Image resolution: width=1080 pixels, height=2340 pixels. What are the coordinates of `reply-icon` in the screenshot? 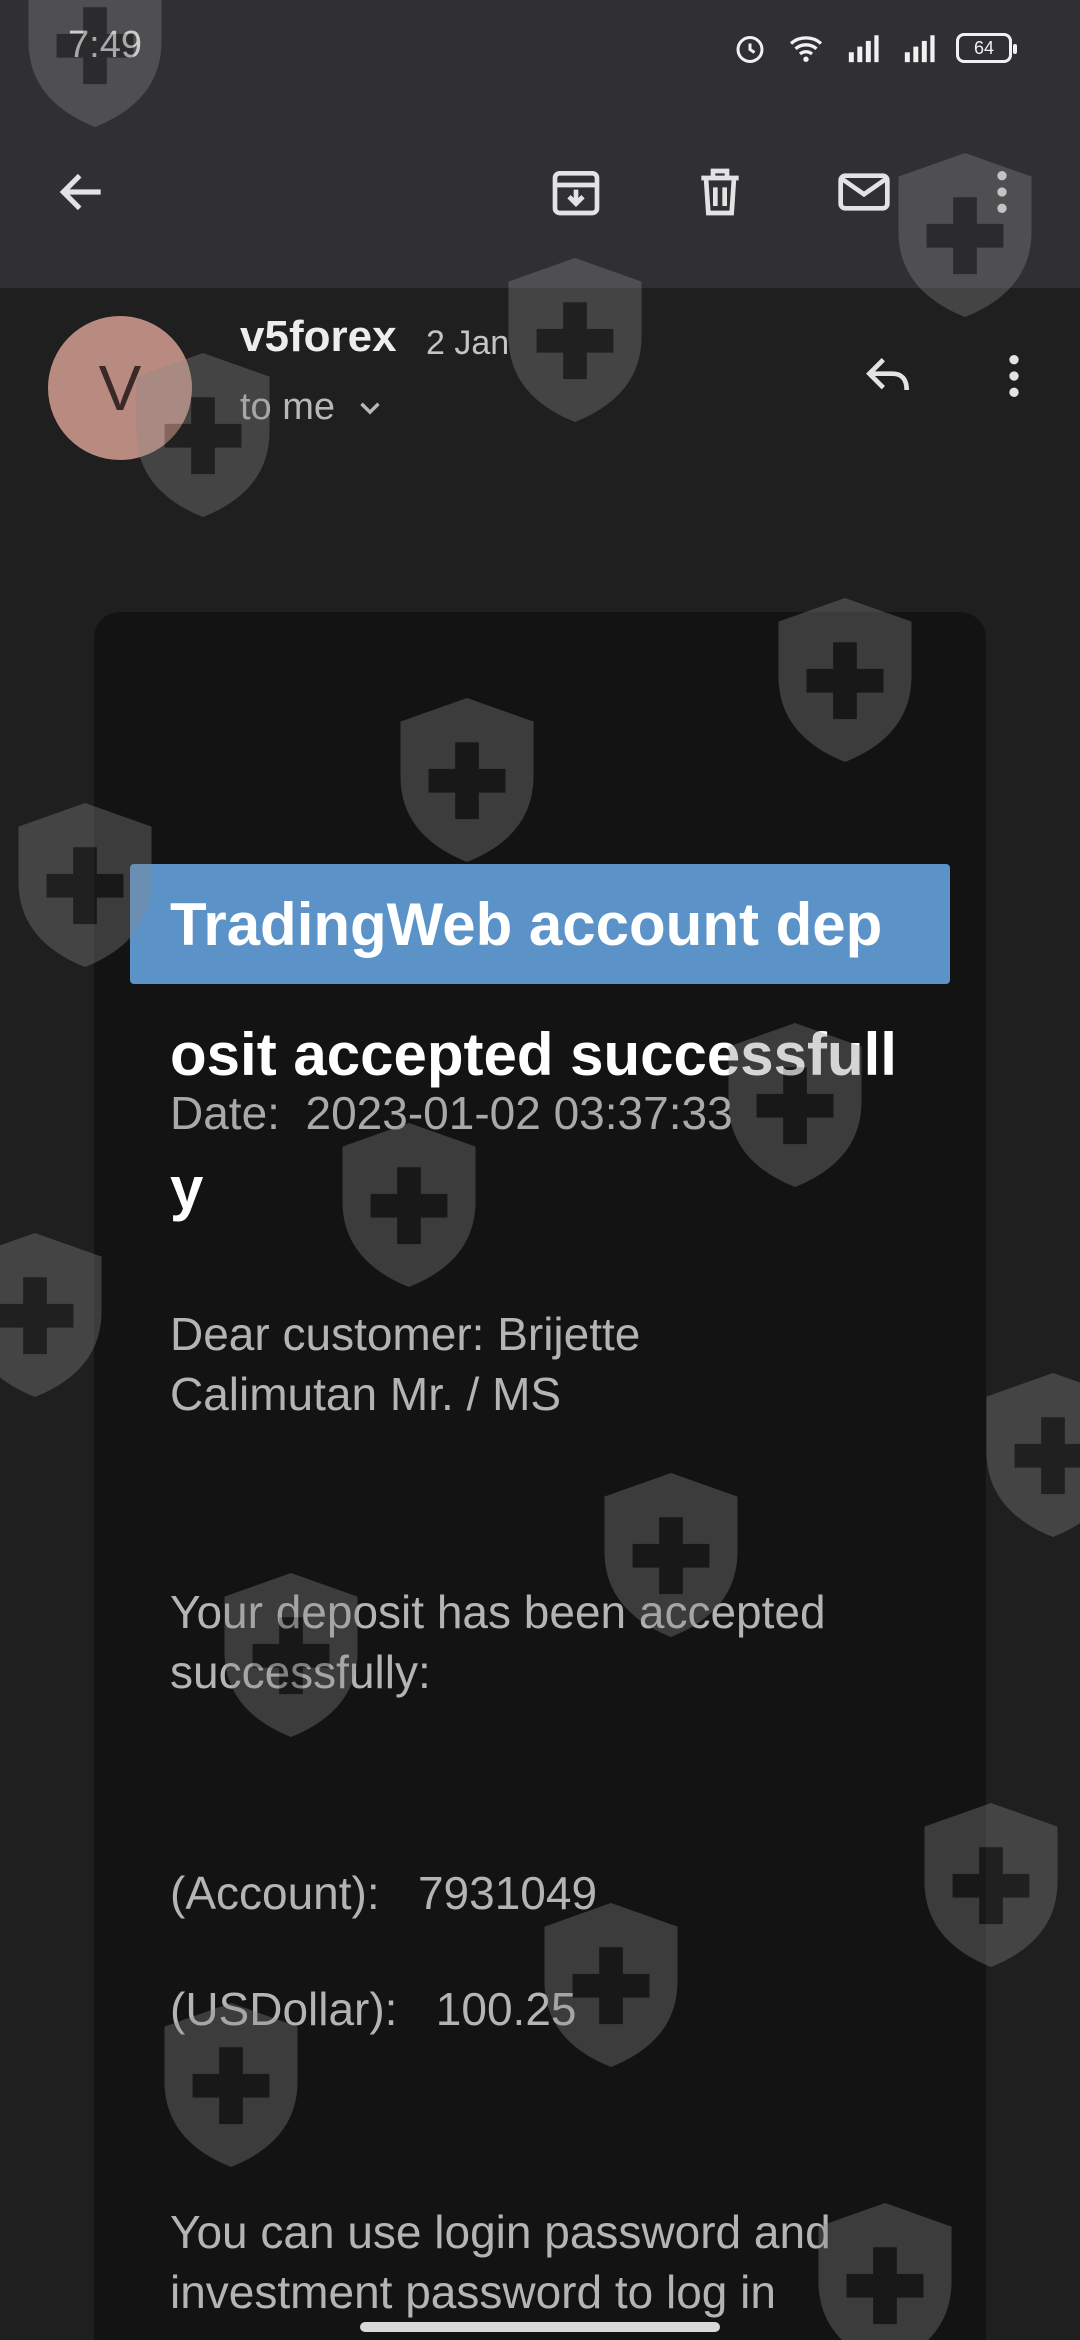 It's located at (888, 376).